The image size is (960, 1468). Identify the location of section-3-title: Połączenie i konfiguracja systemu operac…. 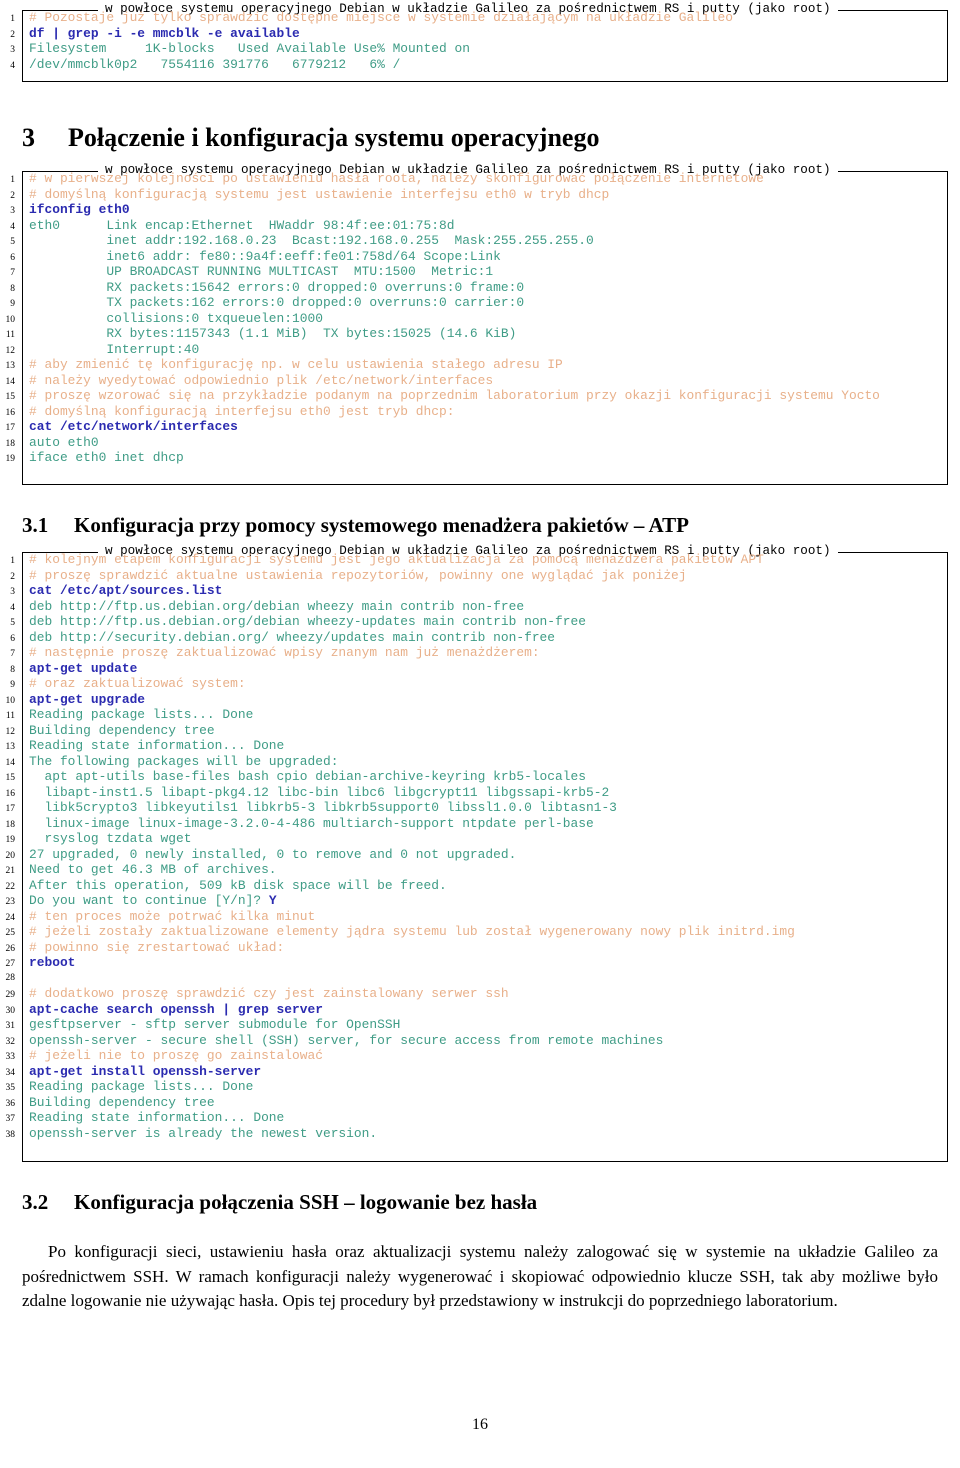
(334, 137).